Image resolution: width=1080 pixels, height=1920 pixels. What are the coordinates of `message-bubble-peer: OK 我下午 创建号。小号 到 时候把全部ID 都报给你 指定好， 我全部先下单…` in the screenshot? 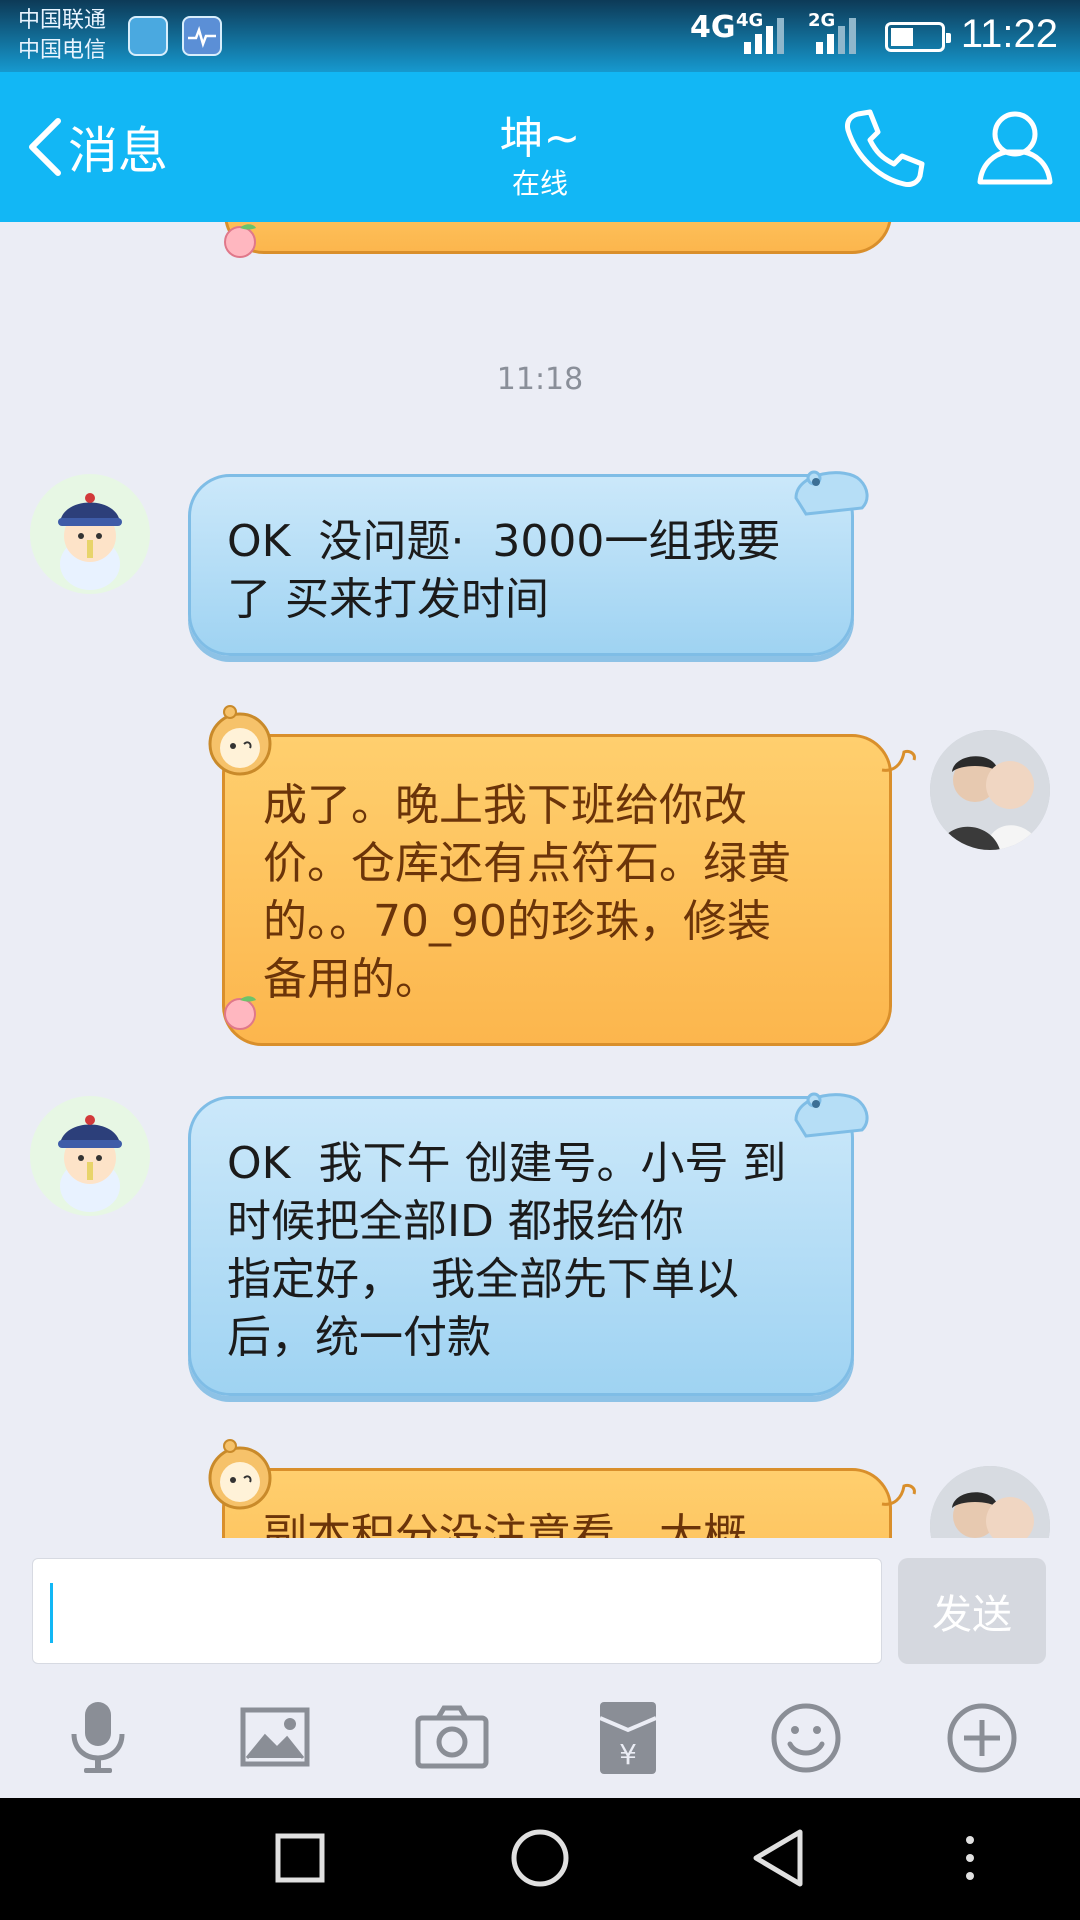 It's located at (521, 1246).